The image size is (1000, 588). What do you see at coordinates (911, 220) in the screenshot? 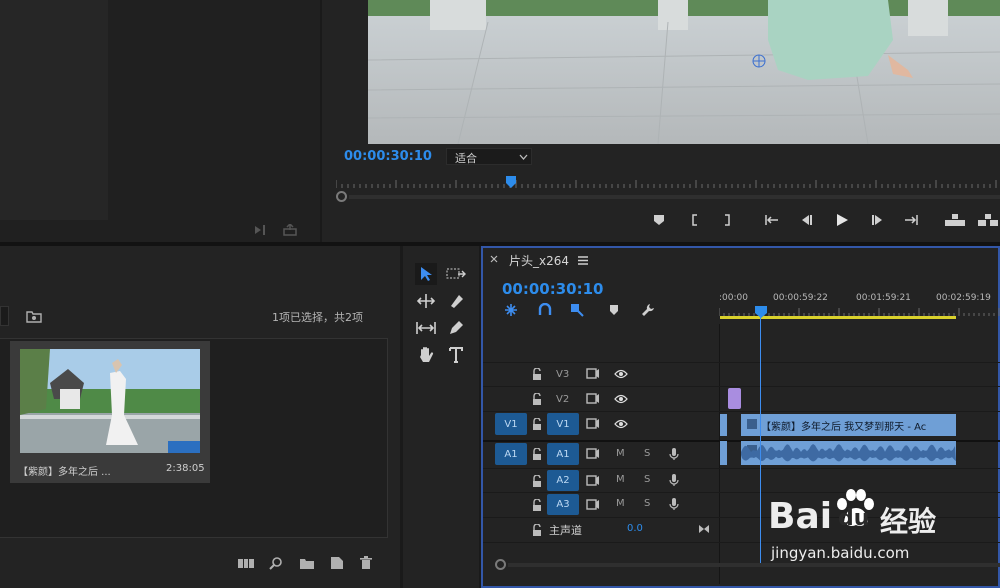
I see `go-to-out-icon` at bounding box center [911, 220].